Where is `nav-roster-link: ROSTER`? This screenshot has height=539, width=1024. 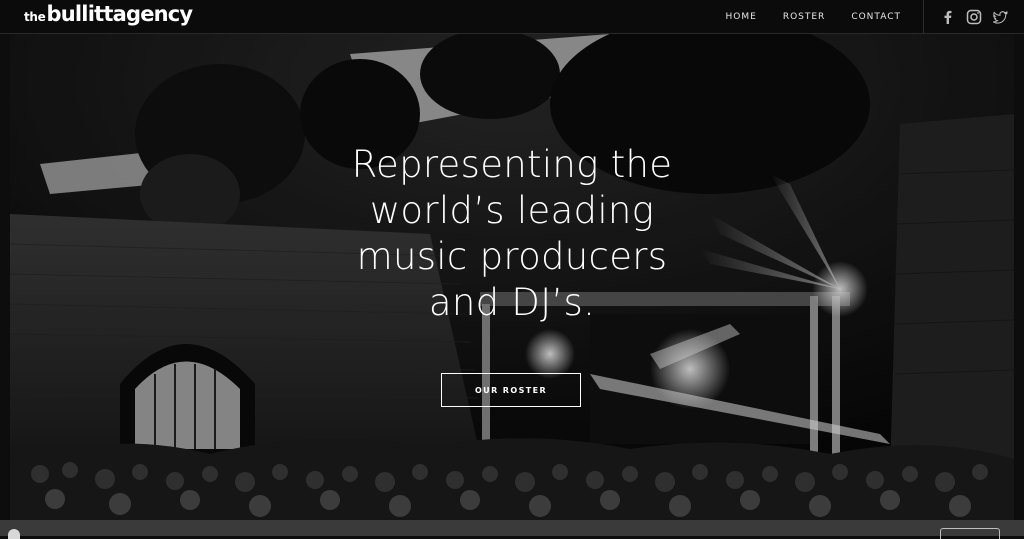
nav-roster-link: ROSTER is located at coordinates (804, 17).